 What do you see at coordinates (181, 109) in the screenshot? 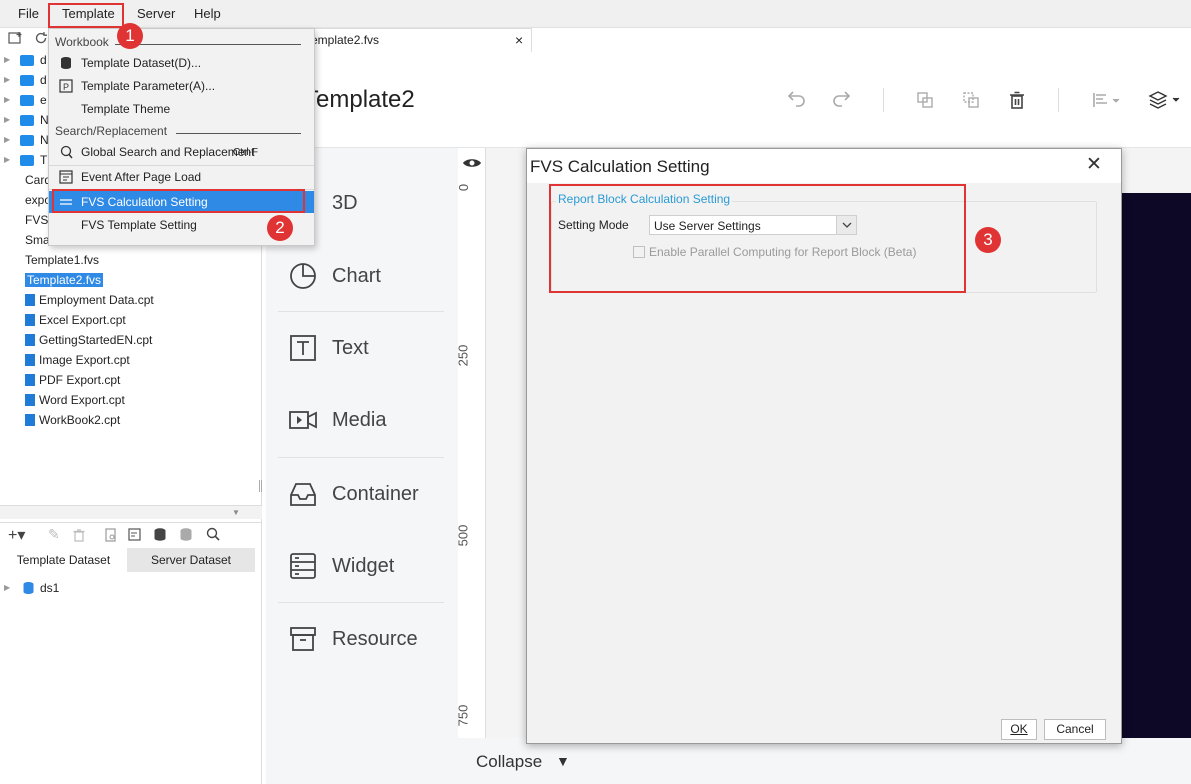
I see `menu-item-template-theme: Template Theme` at bounding box center [181, 109].